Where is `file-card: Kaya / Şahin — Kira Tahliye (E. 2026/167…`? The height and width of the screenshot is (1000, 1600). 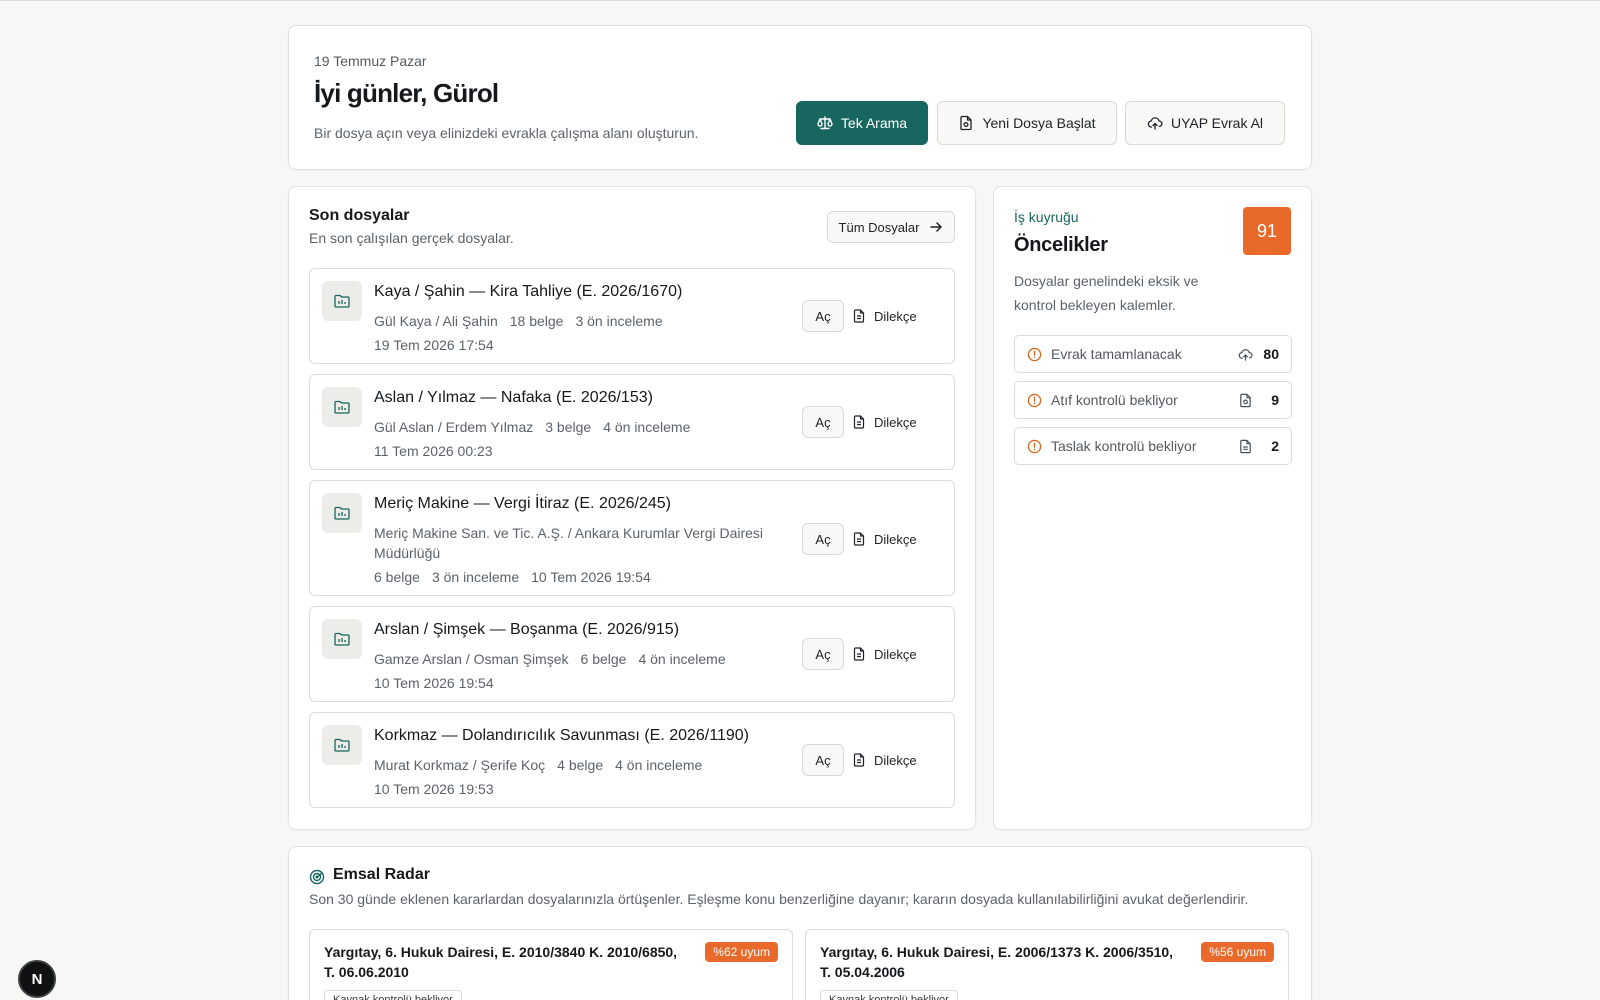
file-card: Kaya / Şahin — Kira Tahliye (E. 2026/167… is located at coordinates (632, 316).